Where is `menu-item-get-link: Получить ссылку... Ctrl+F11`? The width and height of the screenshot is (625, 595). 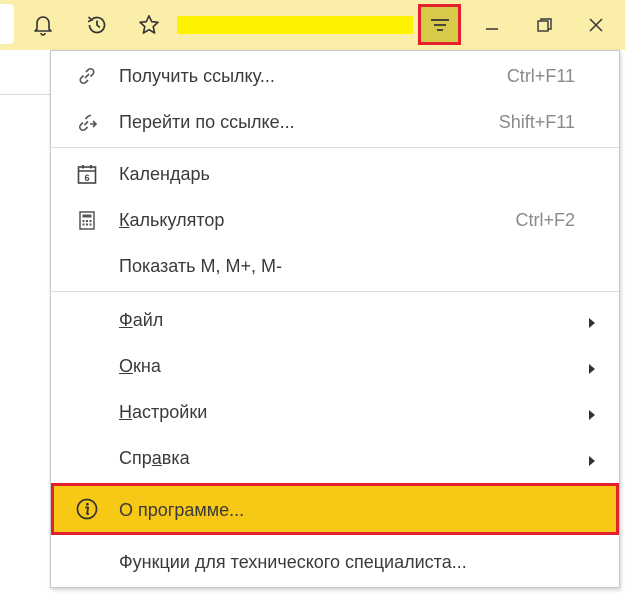
menu-item-get-link: Получить ссылку... Ctrl+F11 is located at coordinates (335, 76).